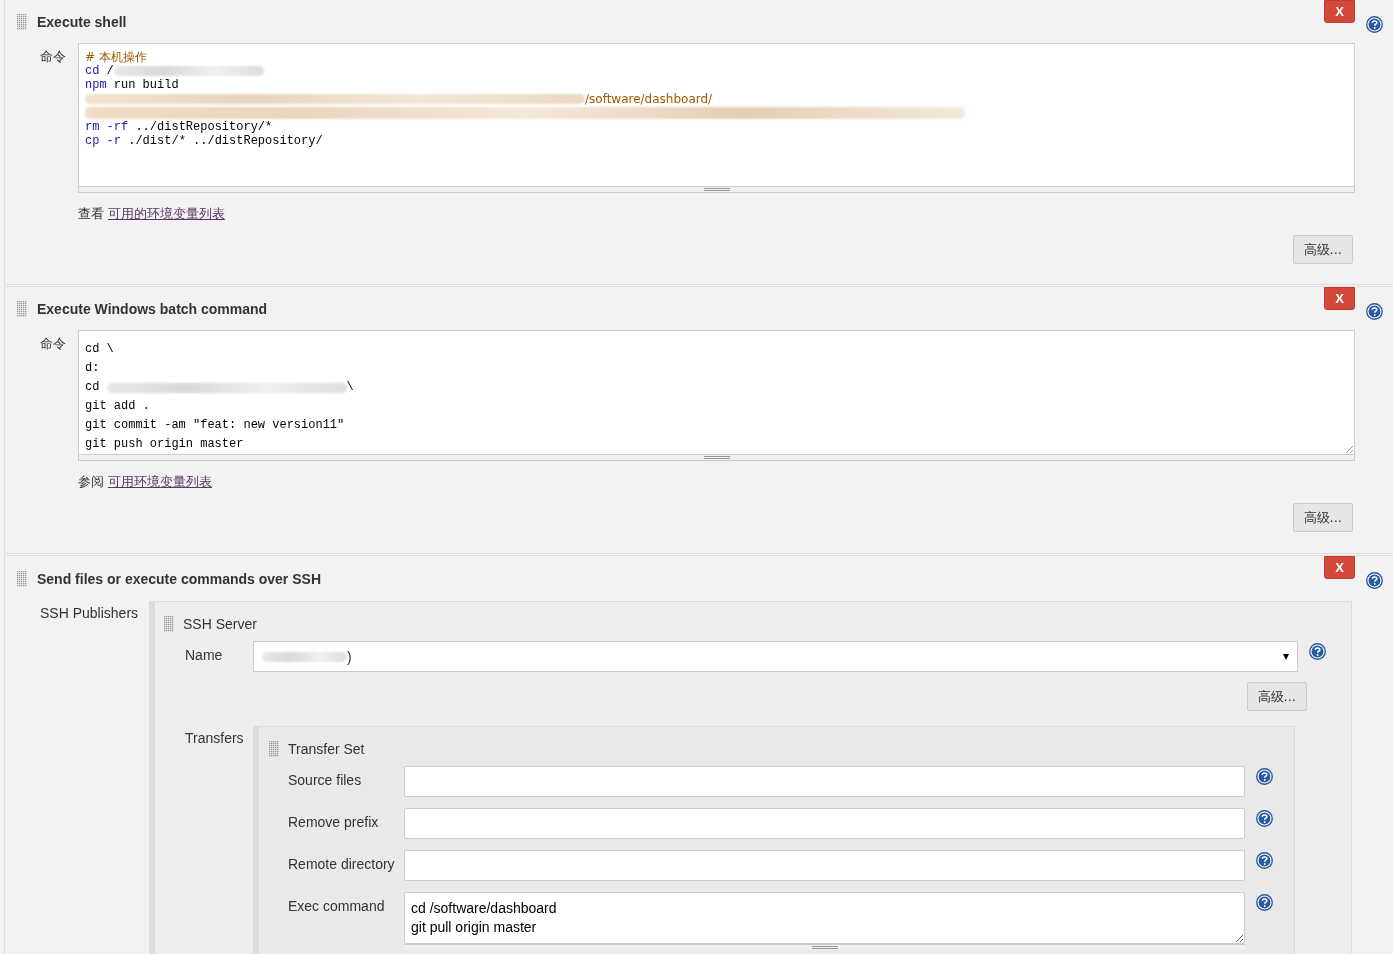 The height and width of the screenshot is (954, 1393). What do you see at coordinates (220, 624) in the screenshot?
I see `panel-title: SSH Server` at bounding box center [220, 624].